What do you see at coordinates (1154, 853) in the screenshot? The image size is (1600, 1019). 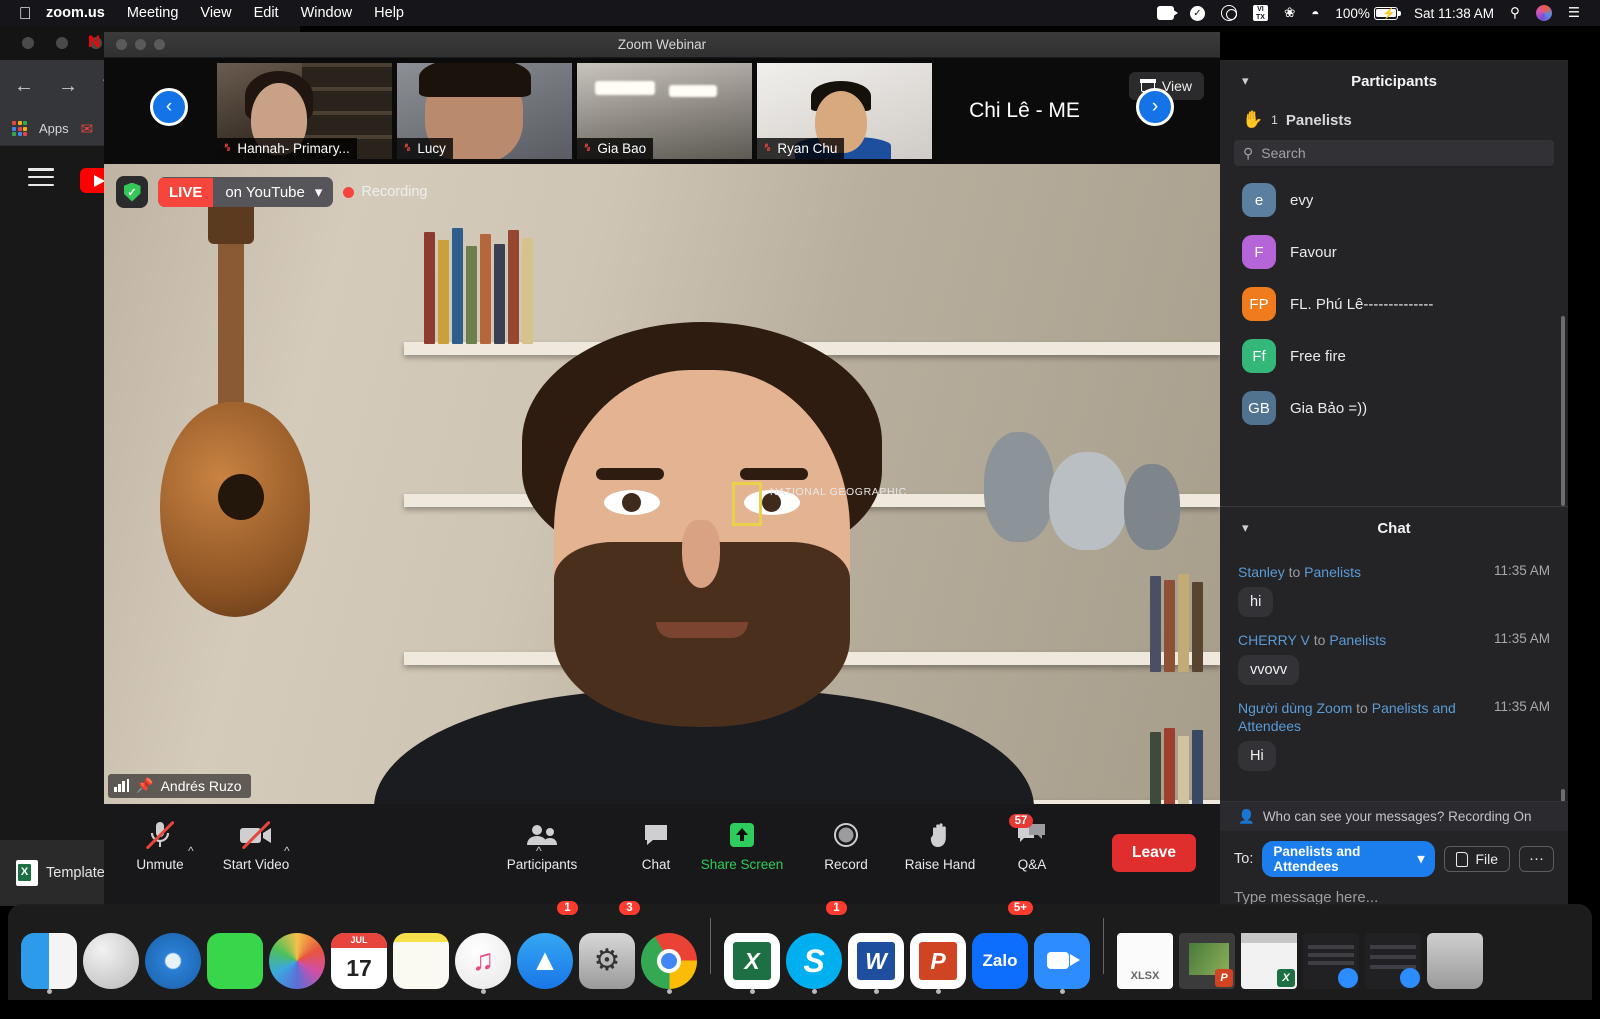 I see `leave-button: Leave` at bounding box center [1154, 853].